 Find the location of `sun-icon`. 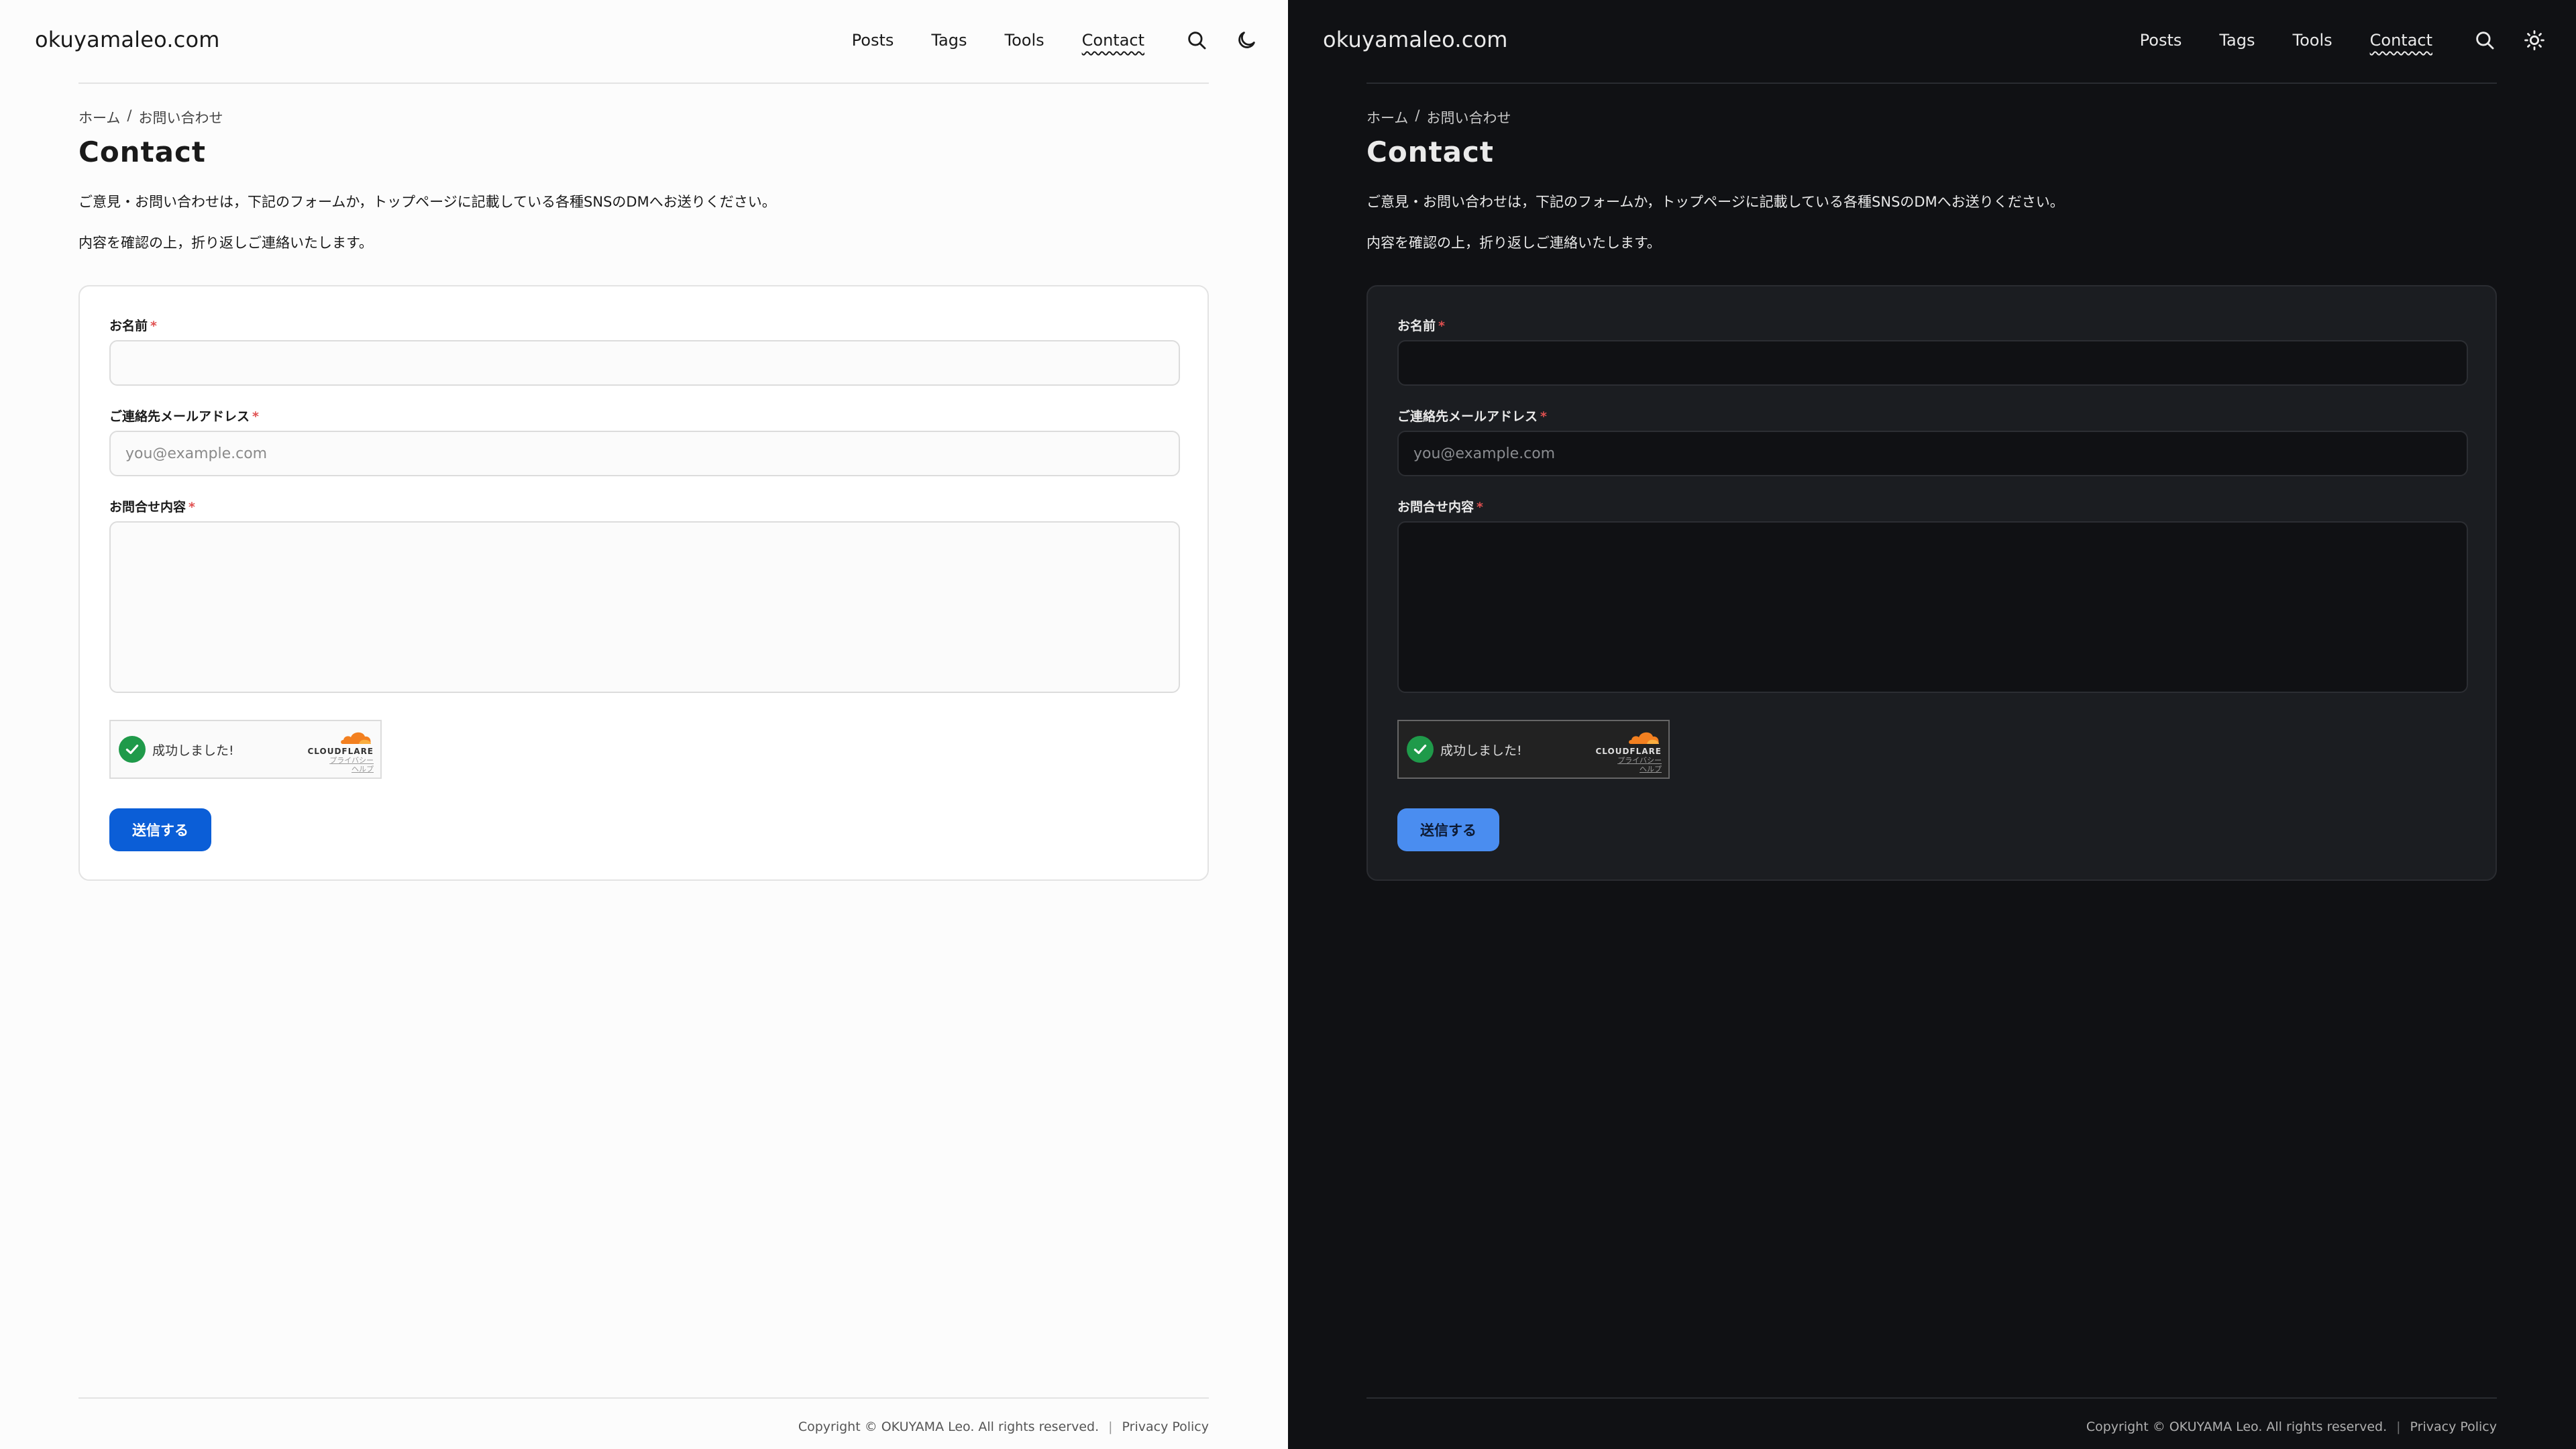

sun-icon is located at coordinates (2534, 40).